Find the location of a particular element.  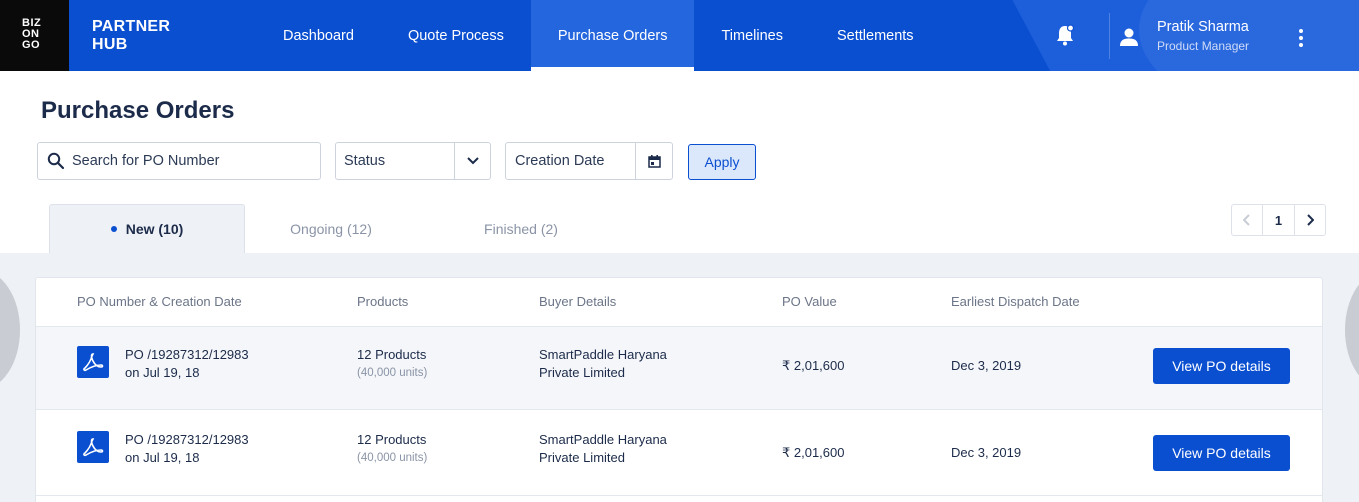

prev-page-button is located at coordinates (1247, 220).